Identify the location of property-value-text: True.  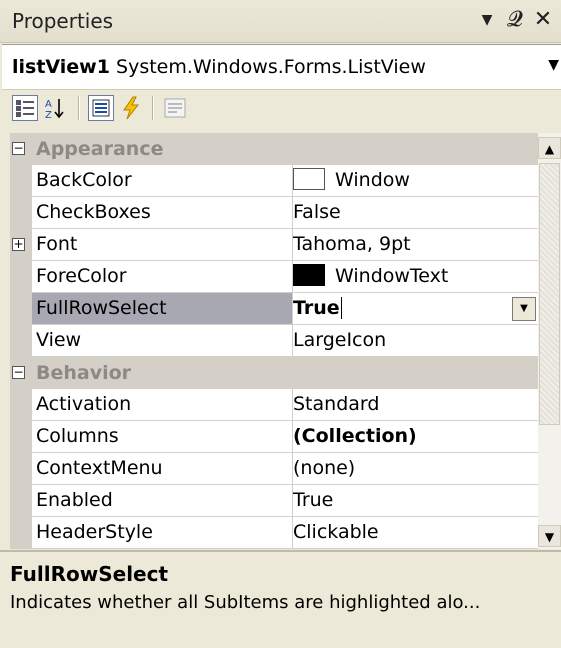
(316, 308).